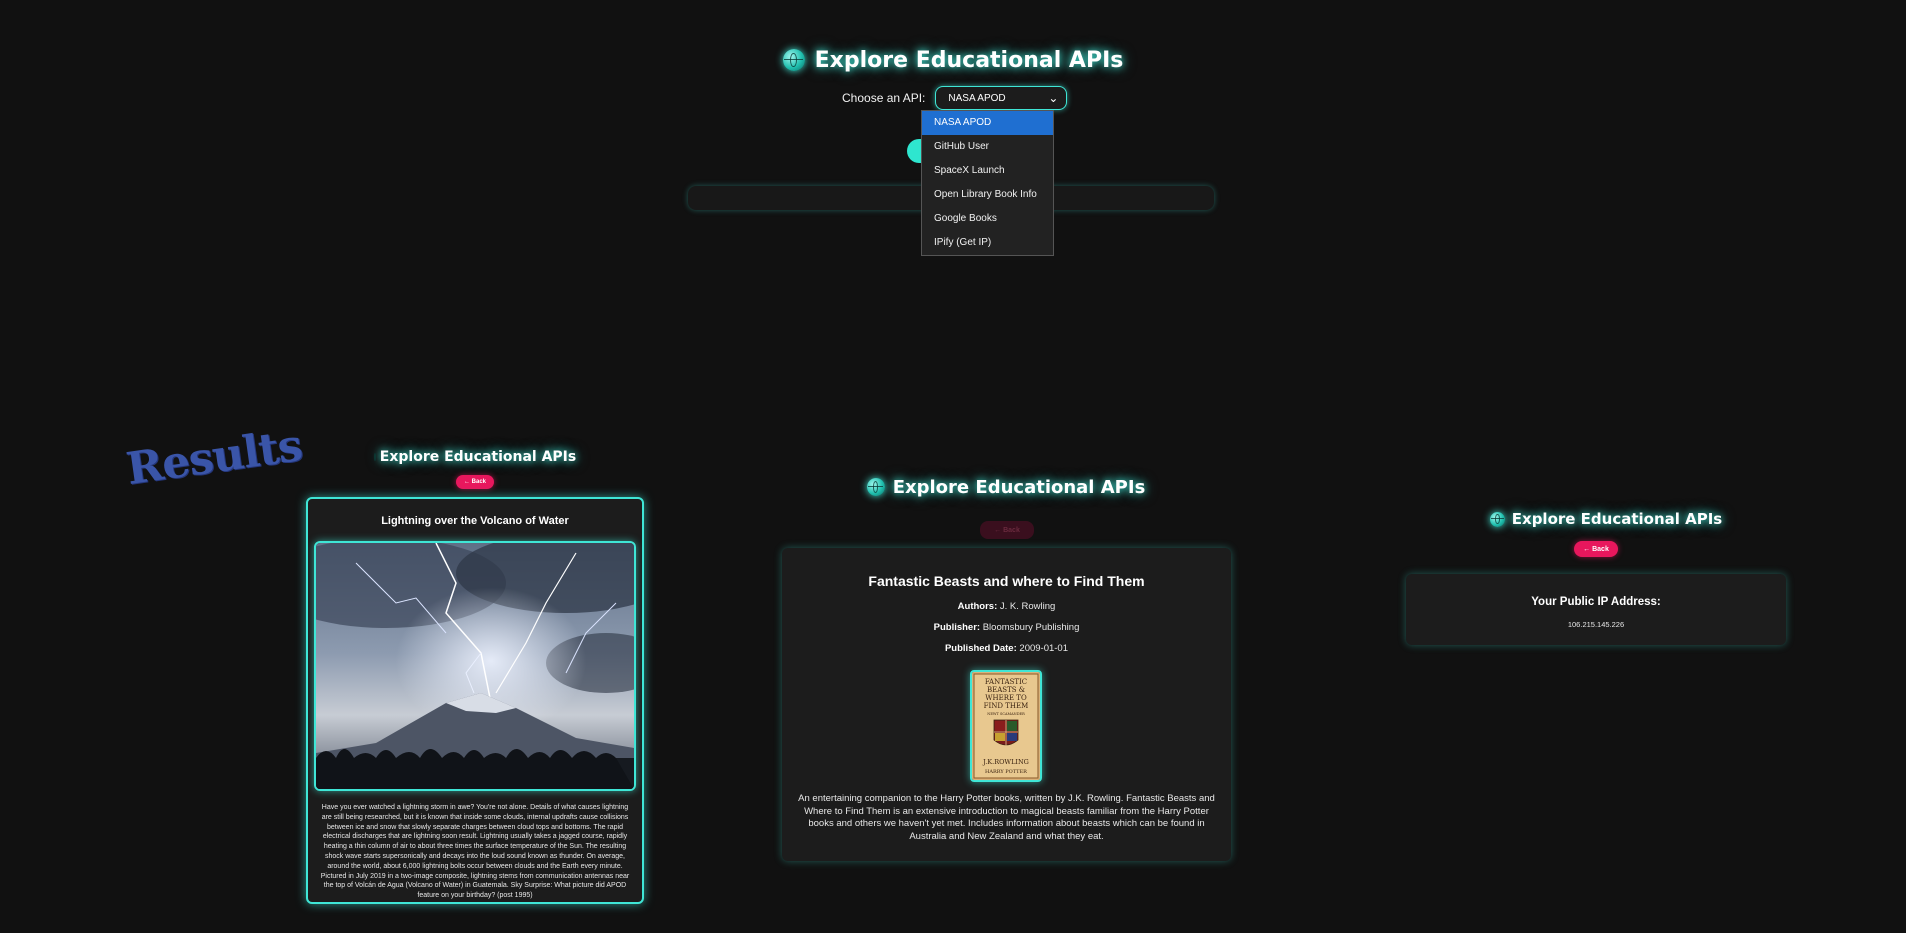  What do you see at coordinates (987, 123) in the screenshot?
I see `api-option: NASA APOD` at bounding box center [987, 123].